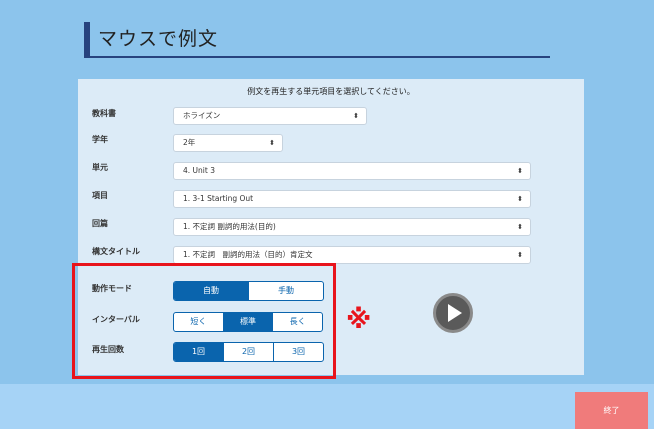 This screenshot has height=429, width=654. I want to click on grammar-label: 回篇, so click(100, 223).